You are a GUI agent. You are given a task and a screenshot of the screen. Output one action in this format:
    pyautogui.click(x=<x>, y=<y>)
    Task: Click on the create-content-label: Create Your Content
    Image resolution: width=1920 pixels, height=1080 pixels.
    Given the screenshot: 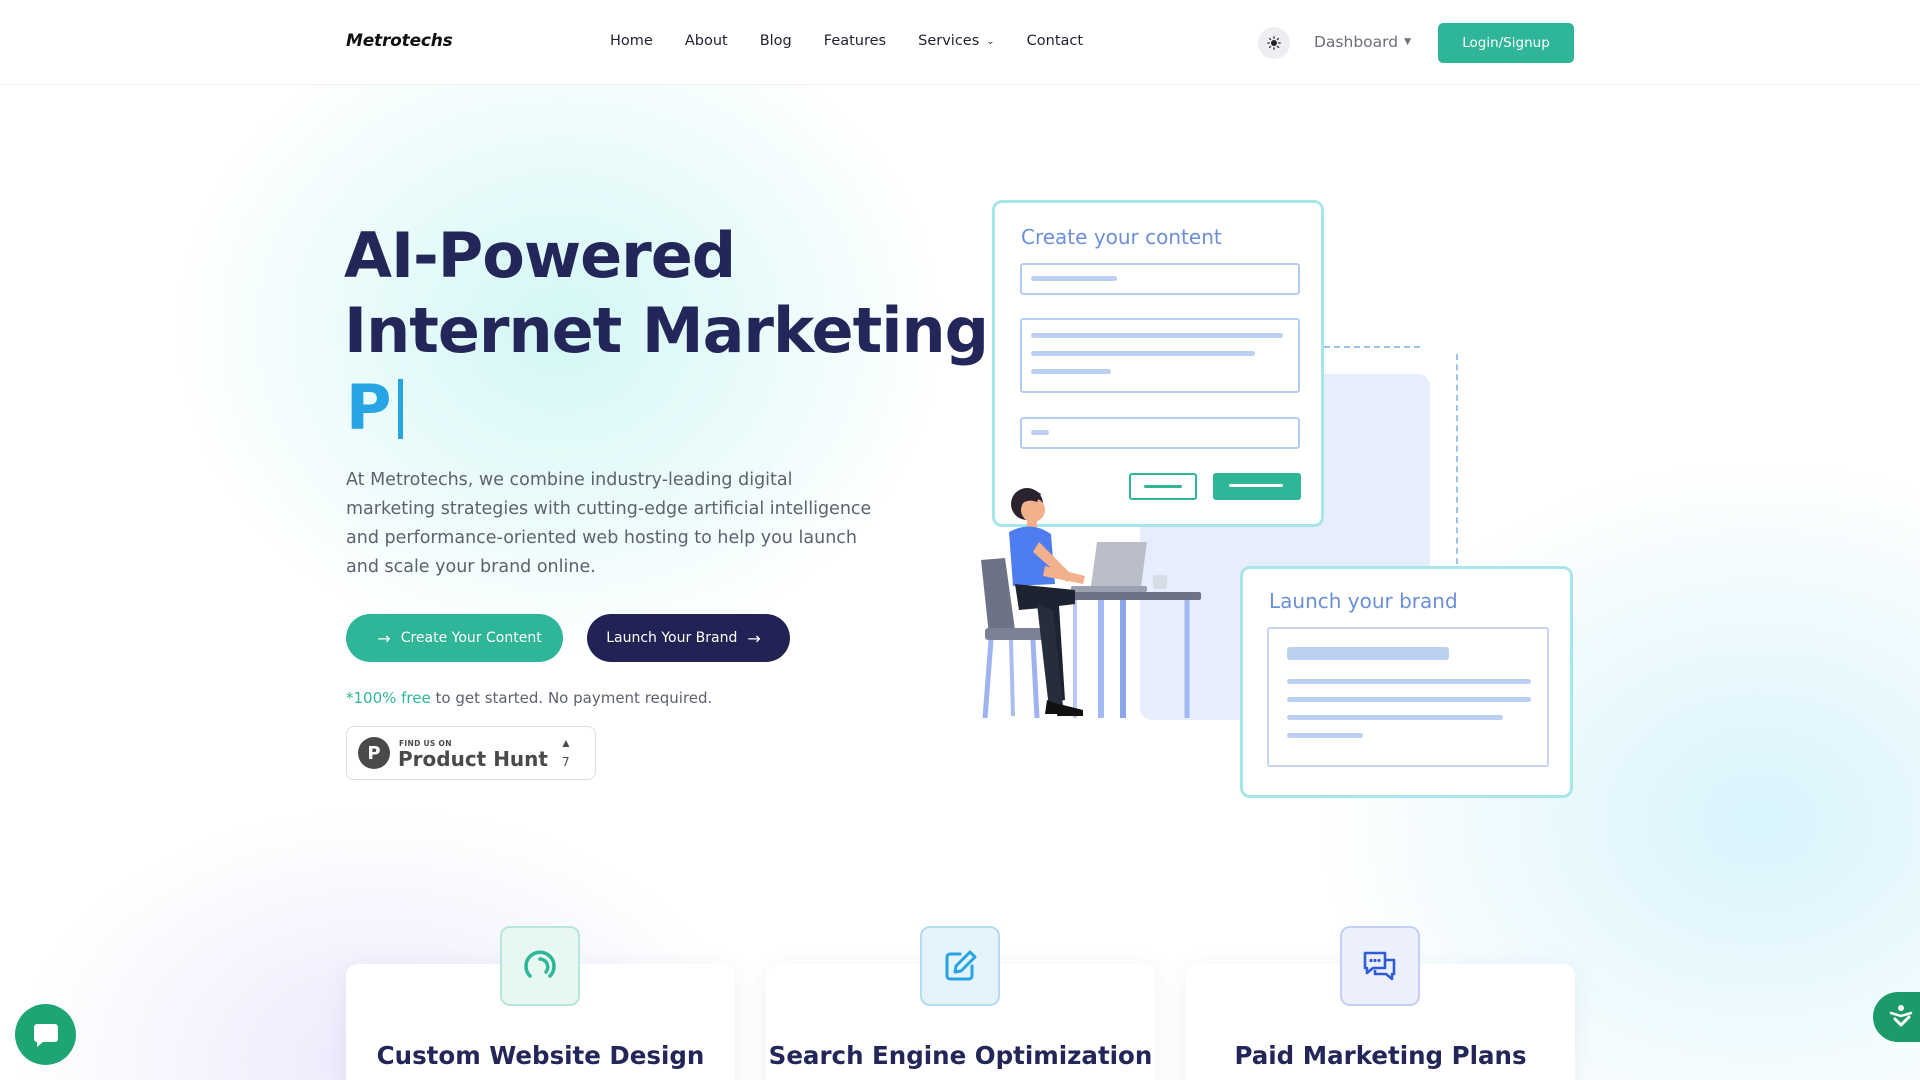 What is the action you would take?
    pyautogui.click(x=471, y=638)
    